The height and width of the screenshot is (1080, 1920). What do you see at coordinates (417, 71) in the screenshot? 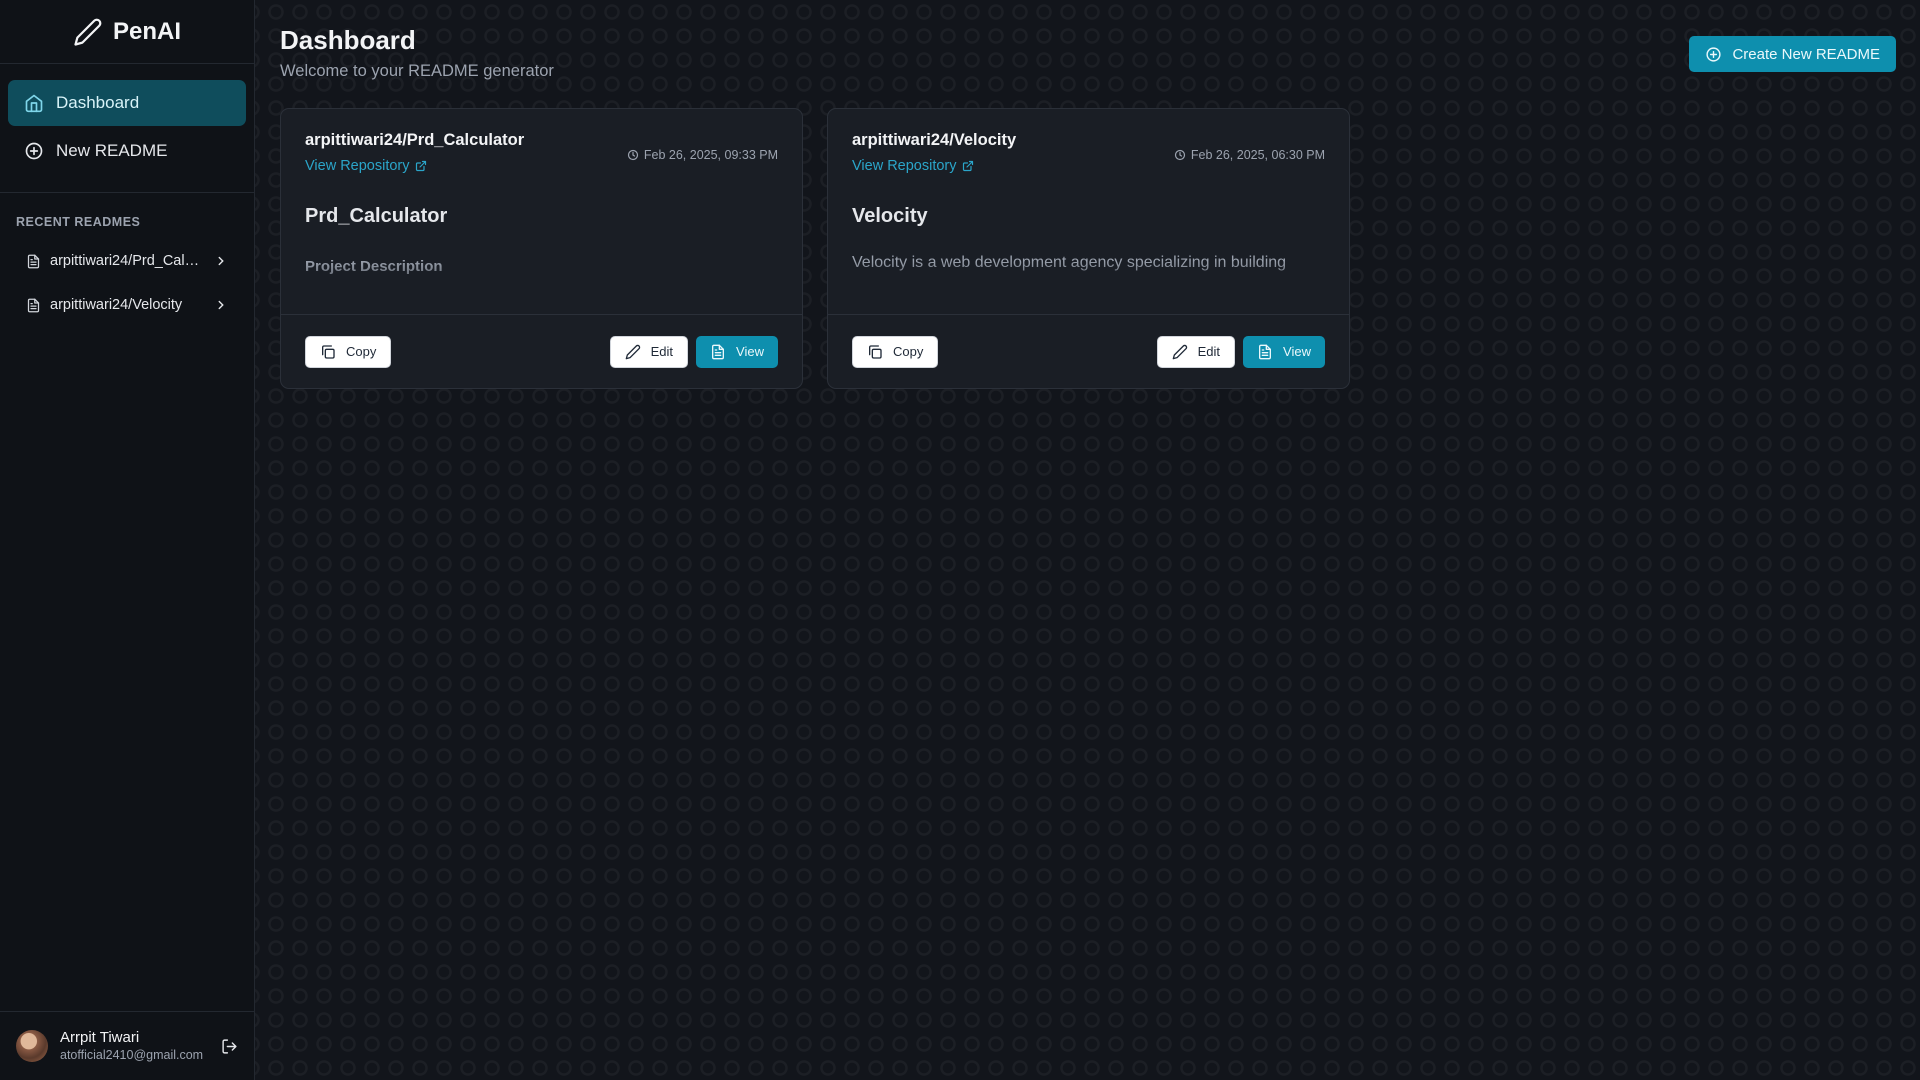
I see `page-subtitle: Welcome to your README generator` at bounding box center [417, 71].